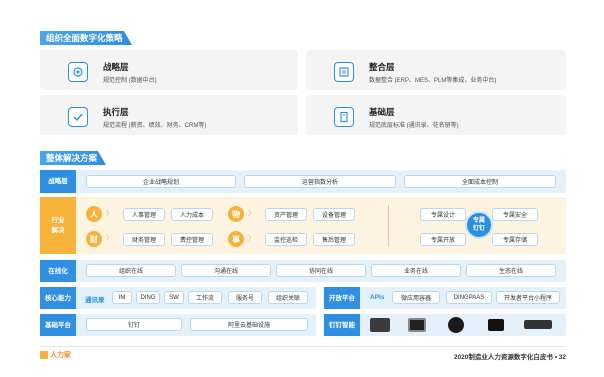  What do you see at coordinates (380, 325) in the screenshot?
I see `device-attendance-machine-icon` at bounding box center [380, 325].